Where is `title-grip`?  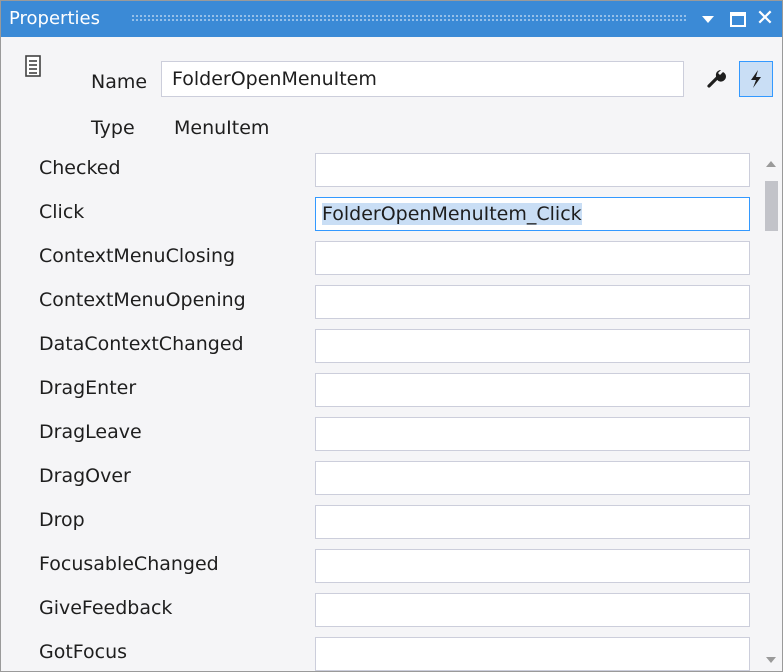 title-grip is located at coordinates (408, 18).